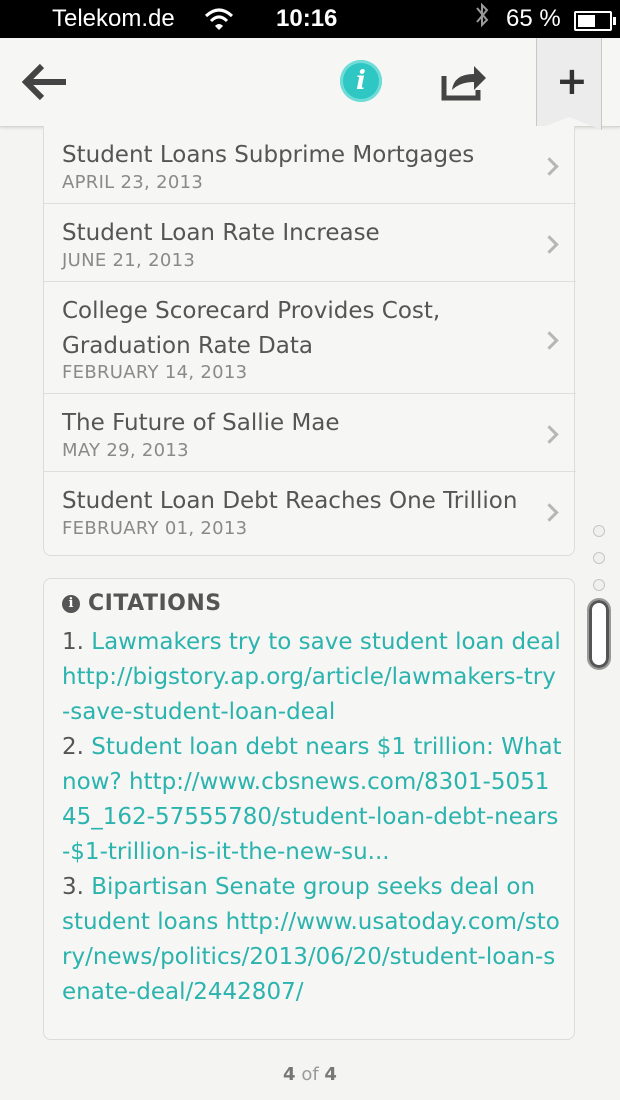  I want to click on article-date: APRIL 23, 2013, so click(133, 182).